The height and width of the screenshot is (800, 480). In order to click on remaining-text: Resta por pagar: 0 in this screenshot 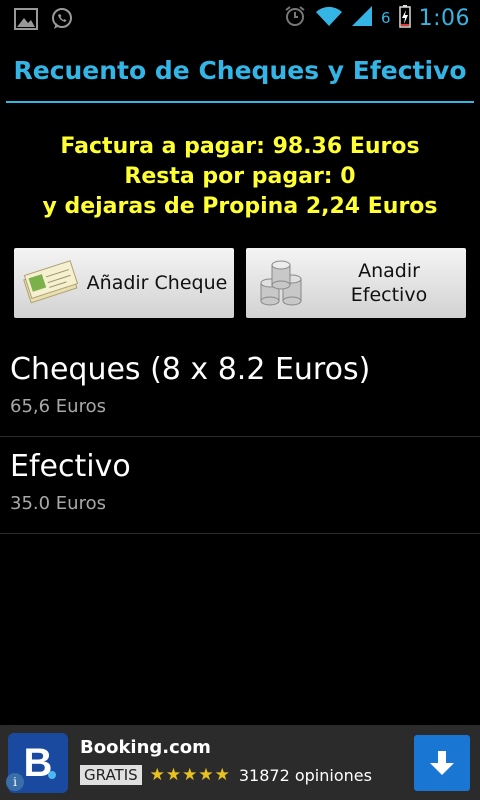, I will do `click(240, 176)`.